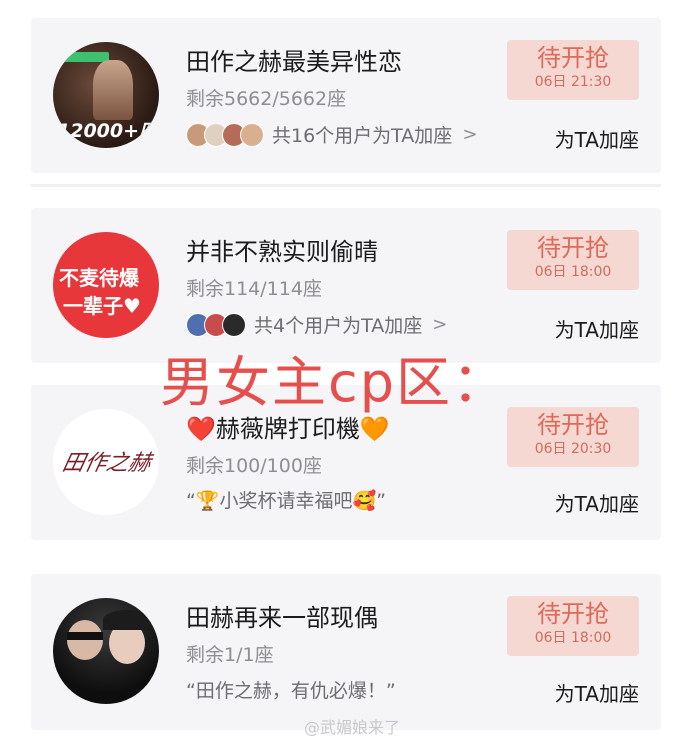 The width and height of the screenshot is (690, 742). What do you see at coordinates (230, 655) in the screenshot?
I see `seats-remaining: 剩余1/1座` at bounding box center [230, 655].